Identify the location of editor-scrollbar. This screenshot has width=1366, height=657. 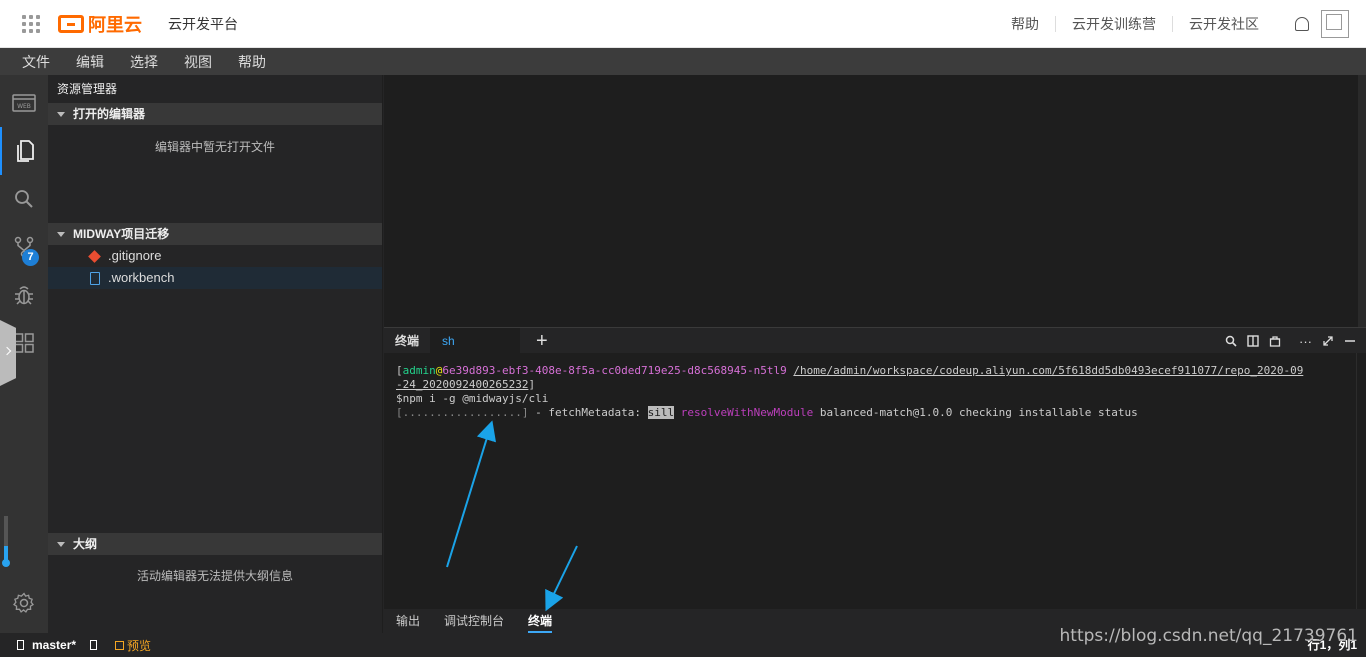
(1362, 201).